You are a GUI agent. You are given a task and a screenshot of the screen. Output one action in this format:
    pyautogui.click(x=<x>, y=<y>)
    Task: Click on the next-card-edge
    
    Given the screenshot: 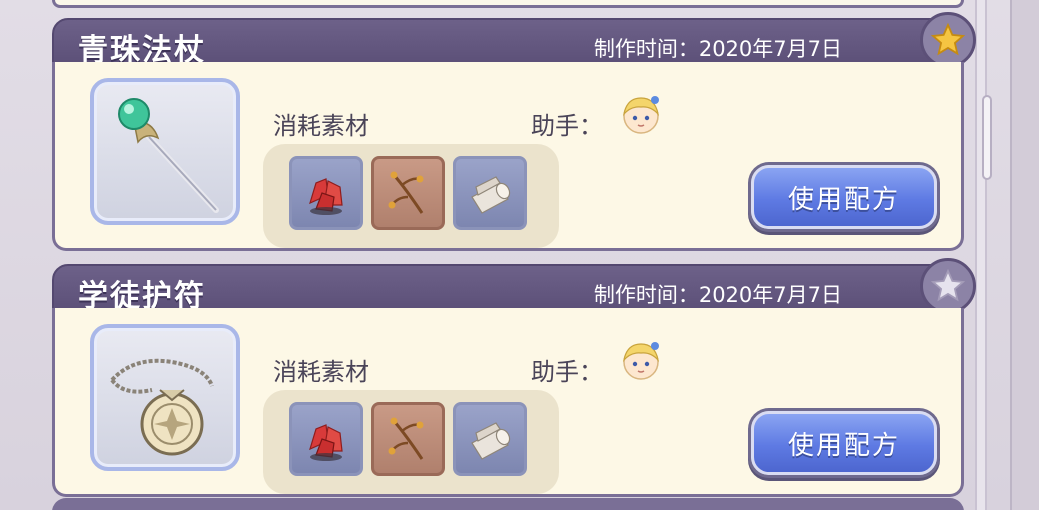 What is the action you would take?
    pyautogui.click(x=508, y=504)
    